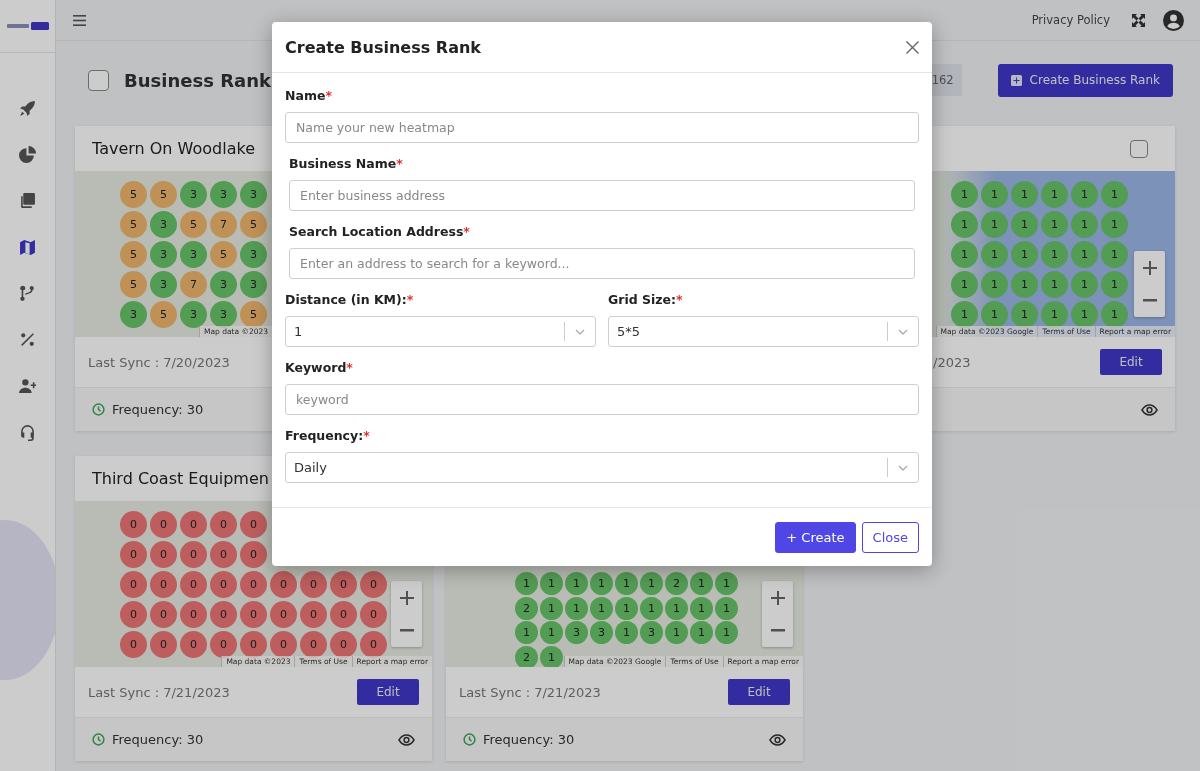 Image resolution: width=1200 pixels, height=771 pixels. What do you see at coordinates (1138, 20) in the screenshot?
I see `fullscreen-button` at bounding box center [1138, 20].